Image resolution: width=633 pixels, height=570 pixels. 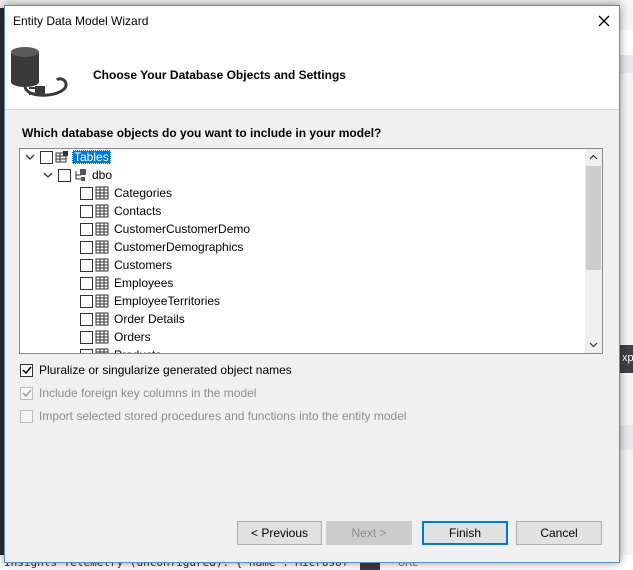 I want to click on table-row: Orders, so click(x=116, y=337).